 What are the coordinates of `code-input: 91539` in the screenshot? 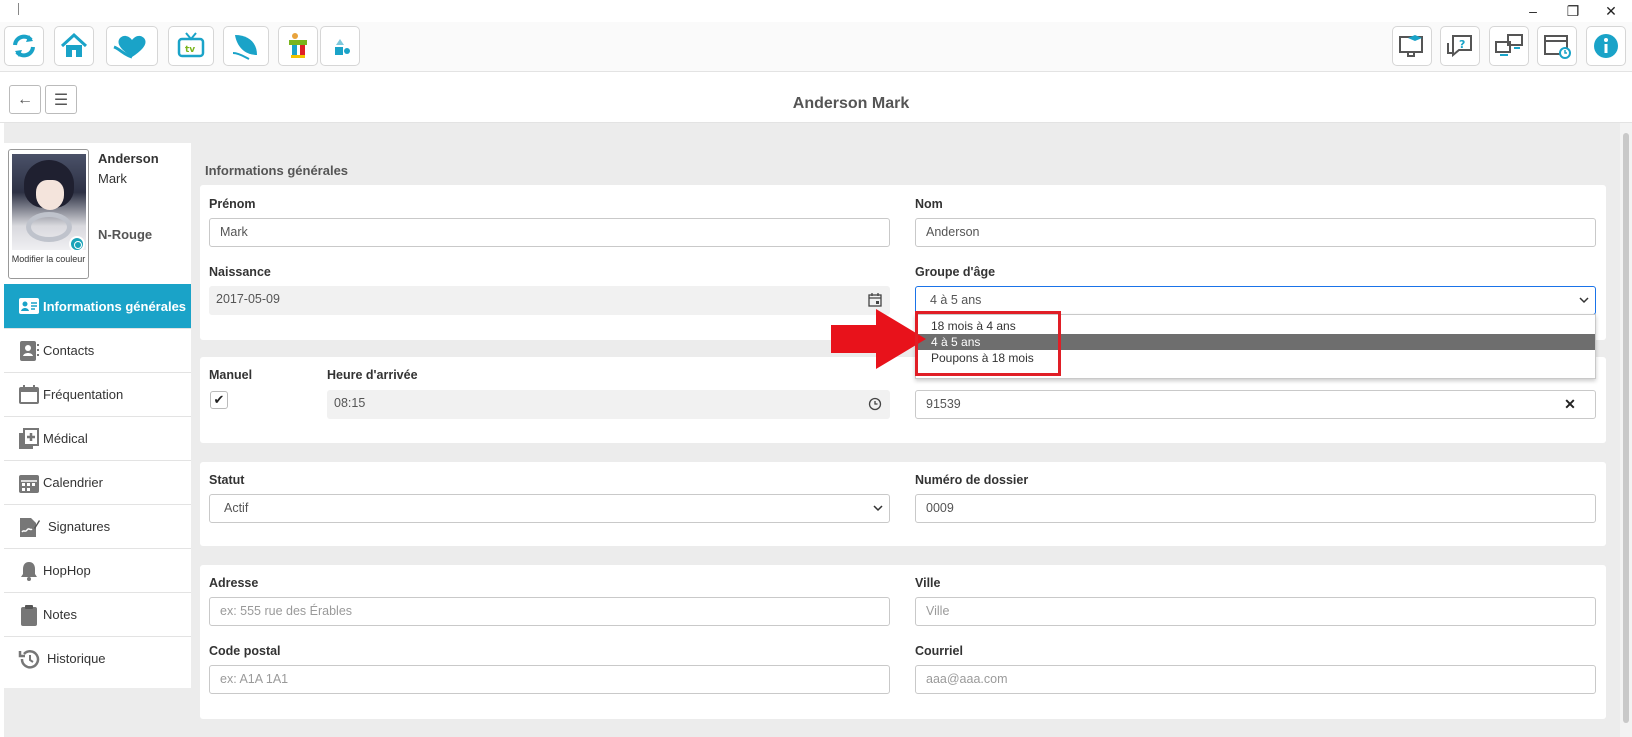 It's located at (1230, 404).